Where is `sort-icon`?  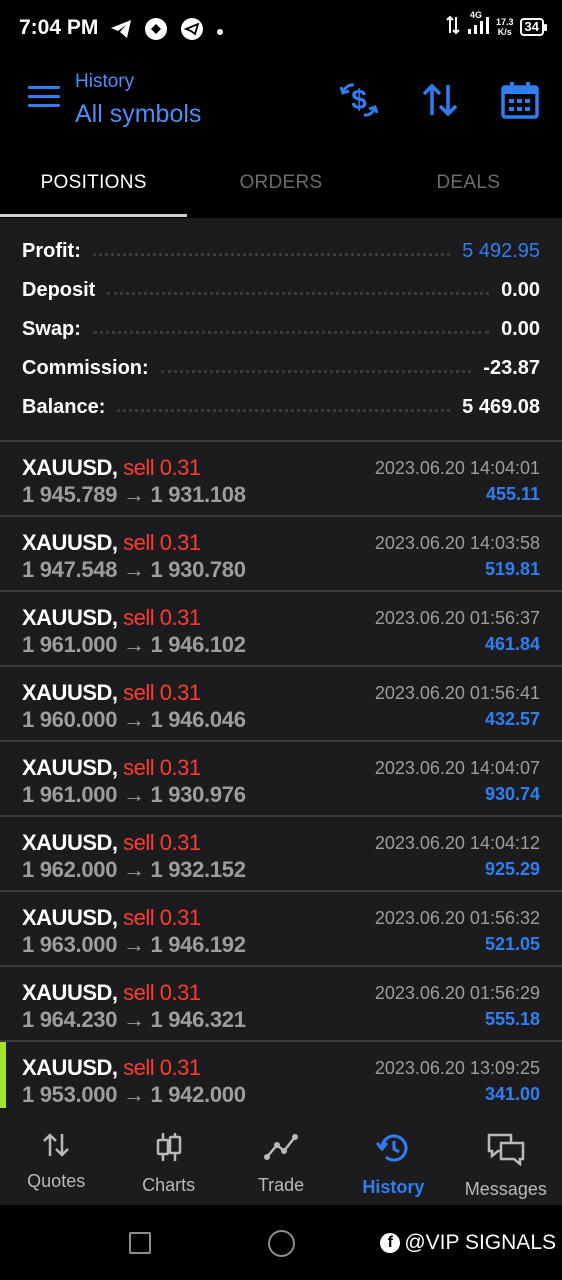 sort-icon is located at coordinates (440, 100).